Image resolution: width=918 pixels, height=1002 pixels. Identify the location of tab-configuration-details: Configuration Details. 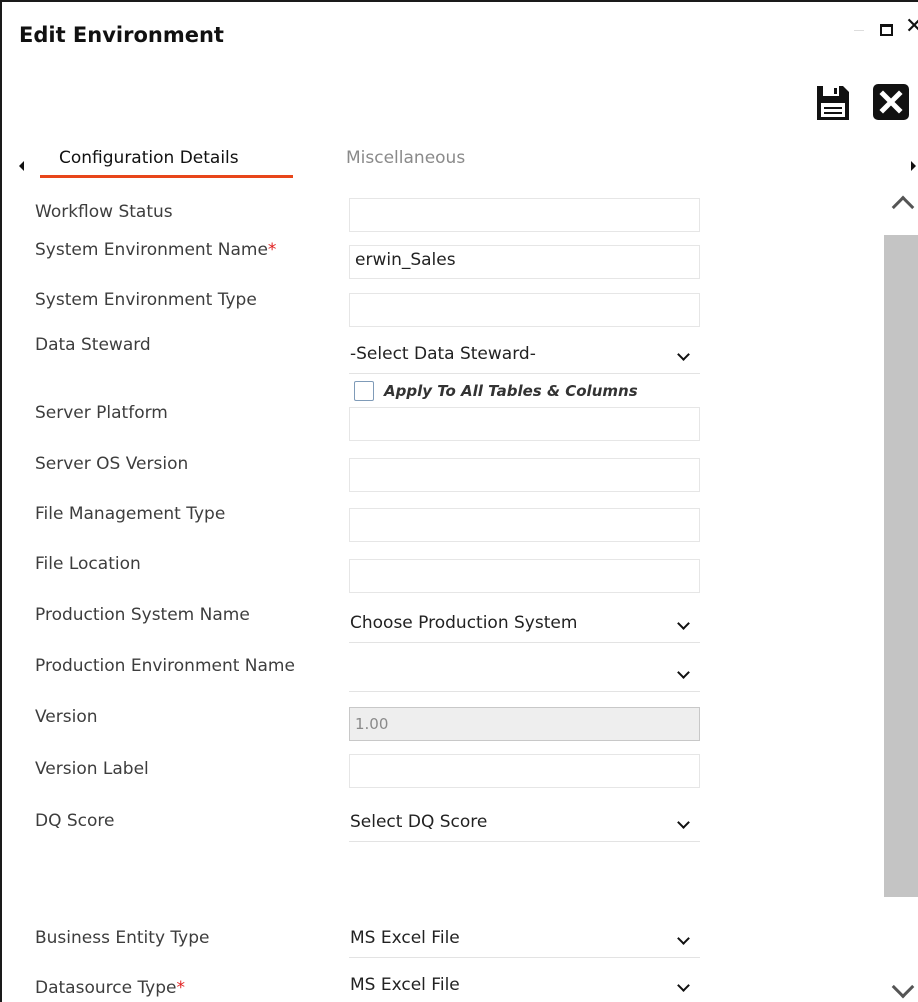
(149, 158).